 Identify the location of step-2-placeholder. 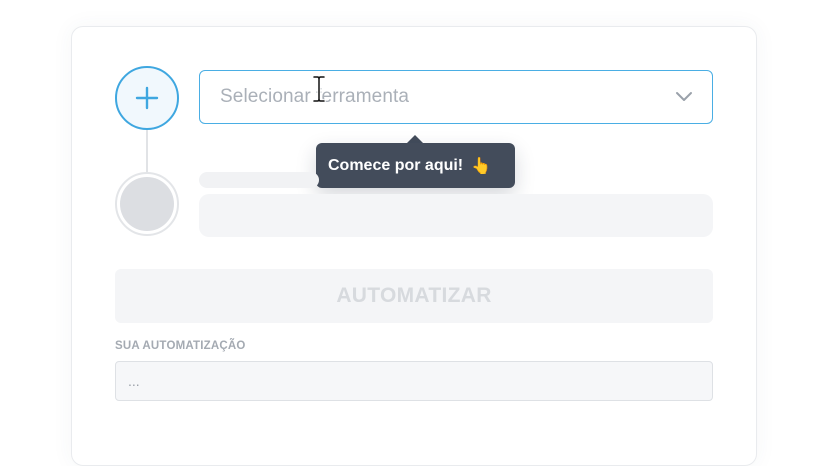
(147, 204).